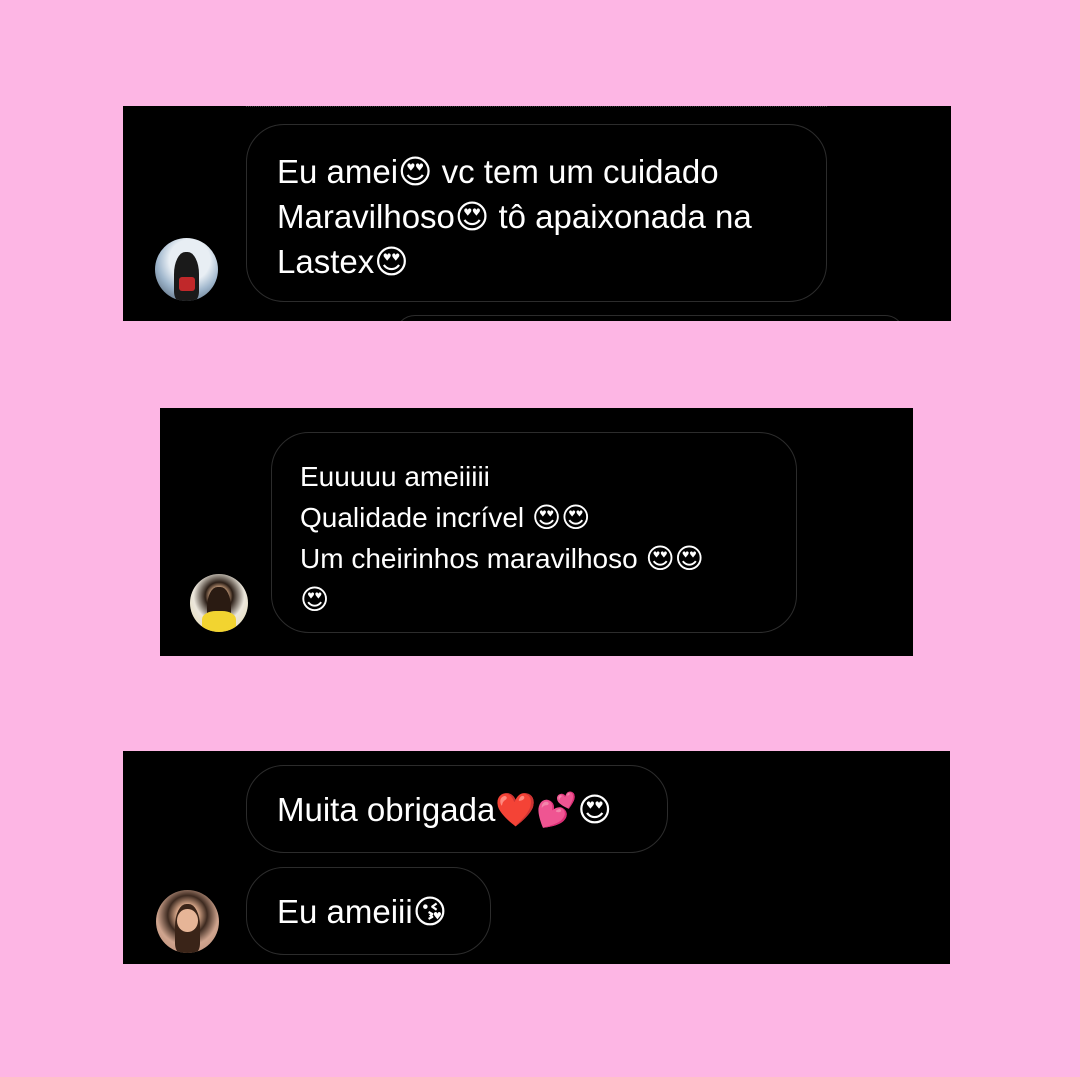 The image size is (1080, 1077). What do you see at coordinates (362, 911) in the screenshot?
I see `message-text: Eu ameiii😘` at bounding box center [362, 911].